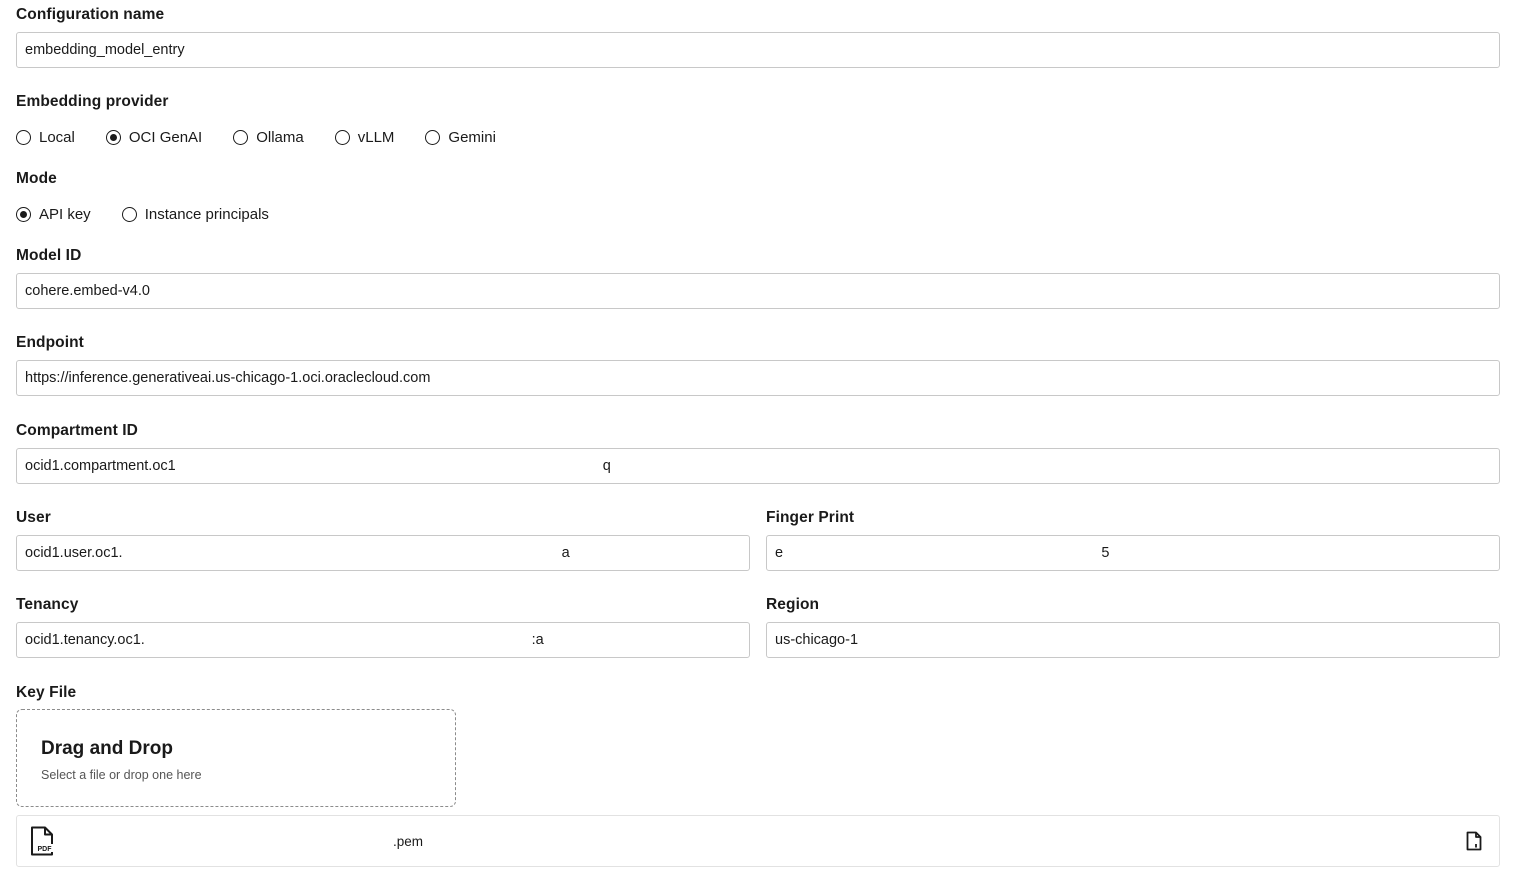 The width and height of the screenshot is (1514, 879). I want to click on region-input: us-chicago-1, so click(1133, 640).